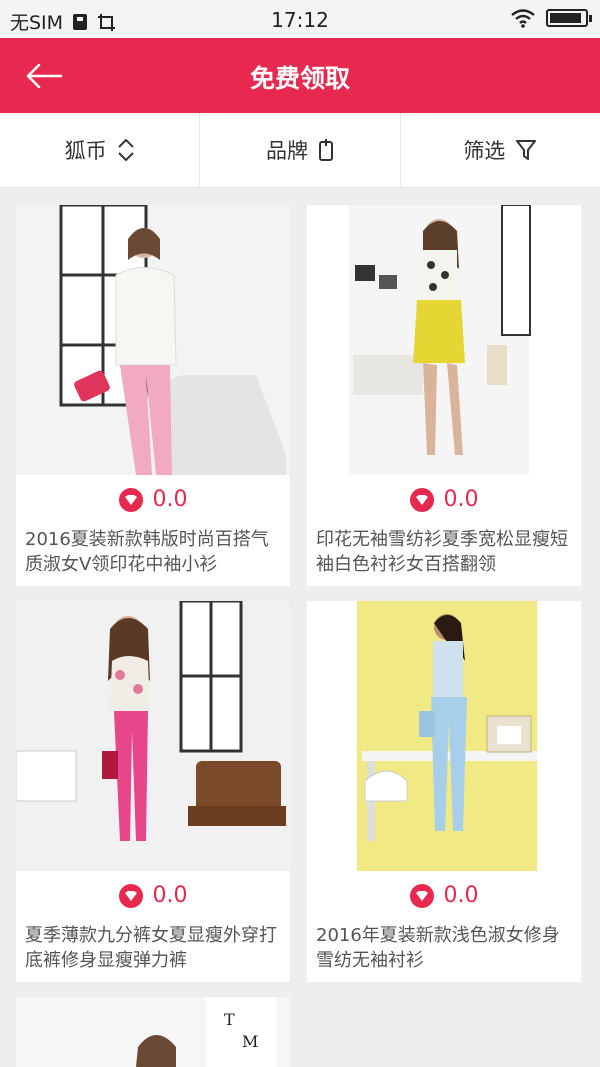  Describe the element at coordinates (250, 1041) in the screenshot. I see `svg-text: M` at that location.